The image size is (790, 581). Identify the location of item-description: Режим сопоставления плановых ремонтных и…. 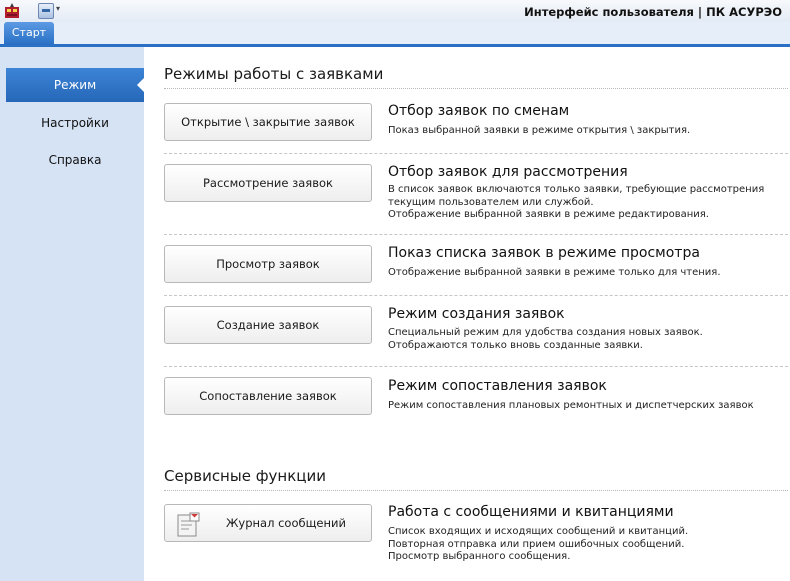
(571, 405).